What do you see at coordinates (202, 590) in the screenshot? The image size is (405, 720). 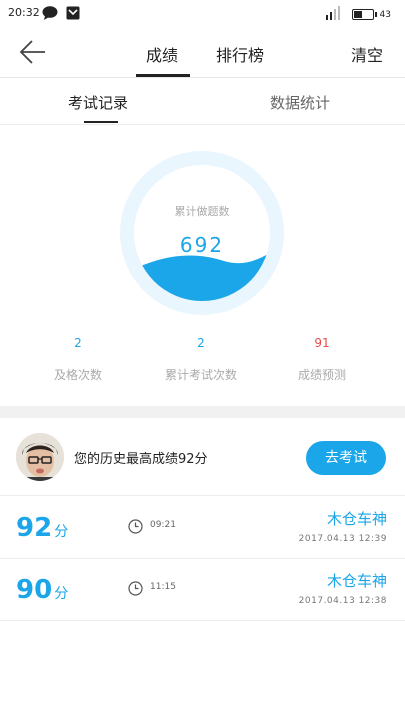 I see `list-item: 90 分 11:15 木仓车神 2017.04.13 12:38` at bounding box center [202, 590].